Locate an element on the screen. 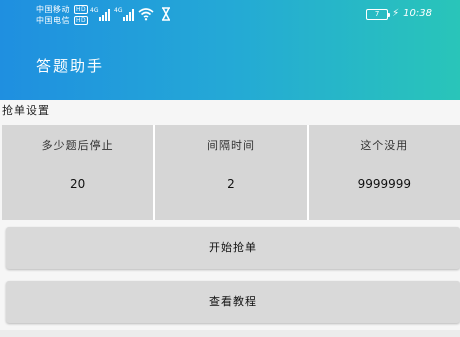 The height and width of the screenshot is (337, 460). status-bar: 中国移动 HD 中国电信 HD 4G 4G 7 ⚡ 10:38 is located at coordinates (230, 16).